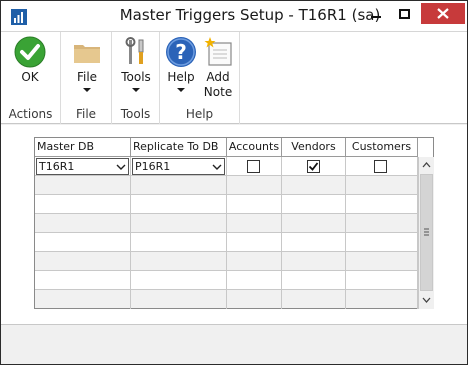 The height and width of the screenshot is (365, 468). I want to click on customers-cell, so click(382, 166).